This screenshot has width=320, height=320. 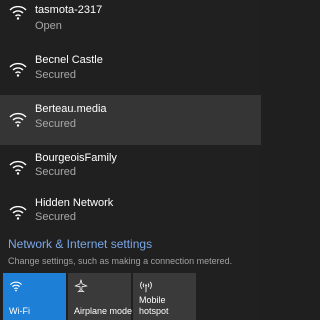 What do you see at coordinates (76, 158) in the screenshot?
I see `network-name: BourgeoisFamily` at bounding box center [76, 158].